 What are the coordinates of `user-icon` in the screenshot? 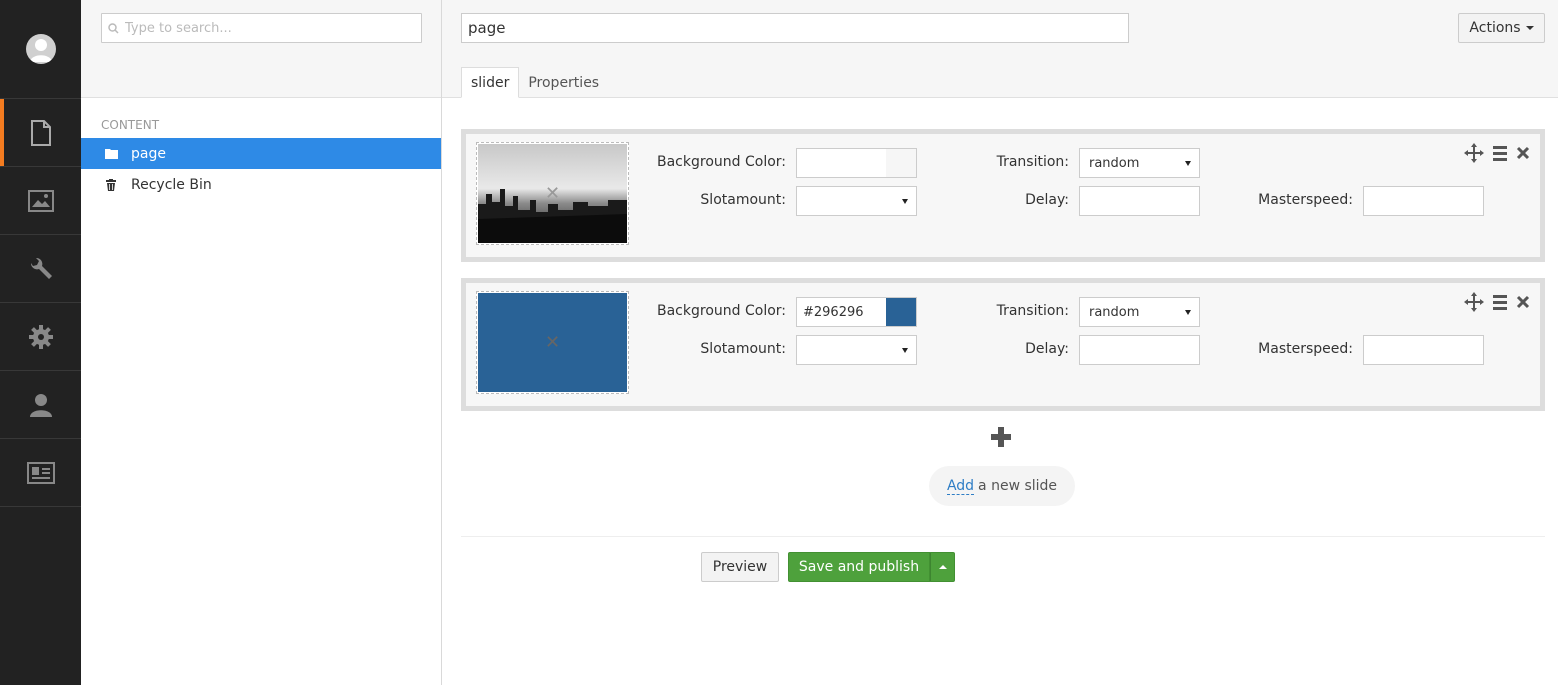 It's located at (40, 405).